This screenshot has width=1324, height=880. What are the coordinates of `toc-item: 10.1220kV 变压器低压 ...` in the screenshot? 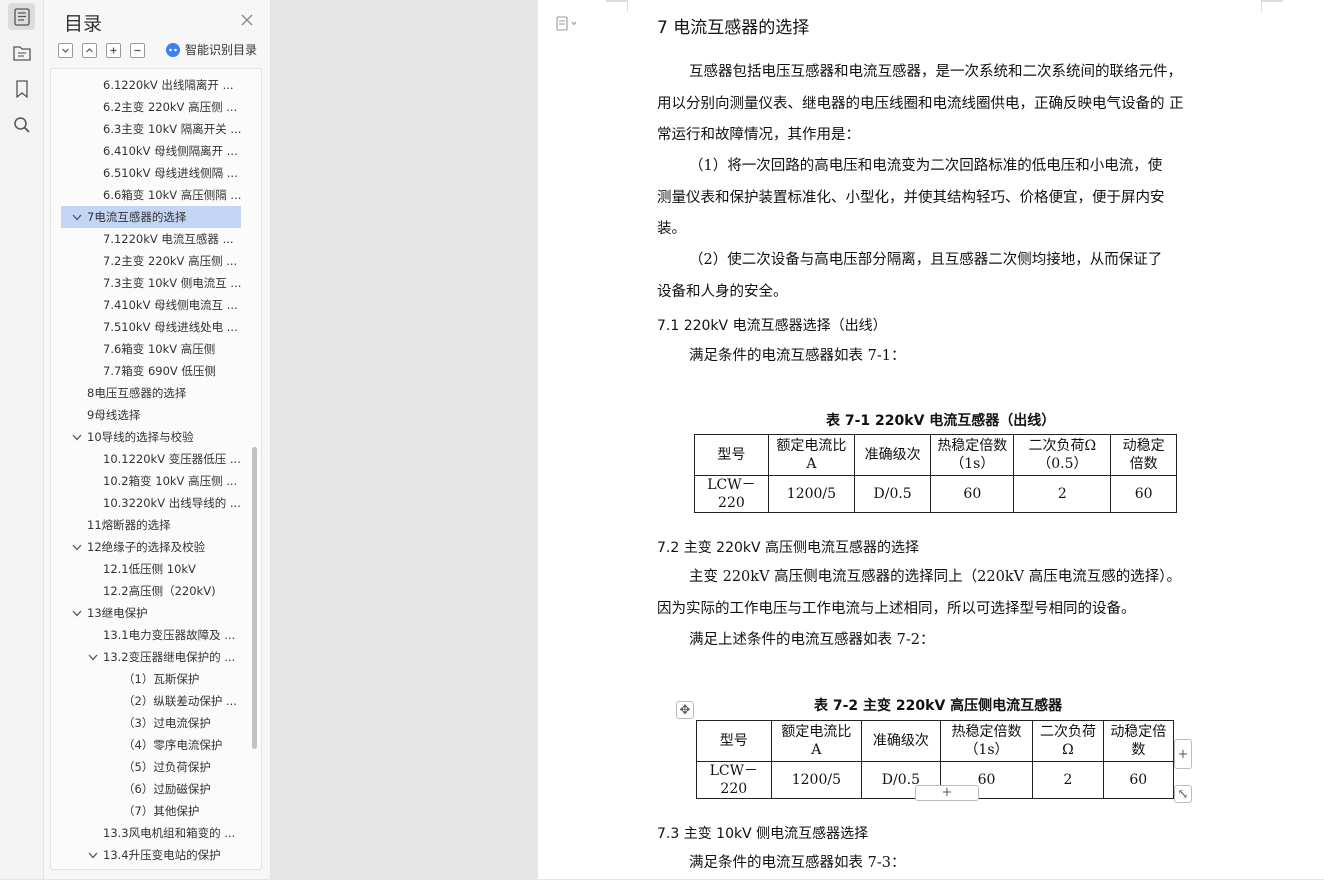 It's located at (153, 459).